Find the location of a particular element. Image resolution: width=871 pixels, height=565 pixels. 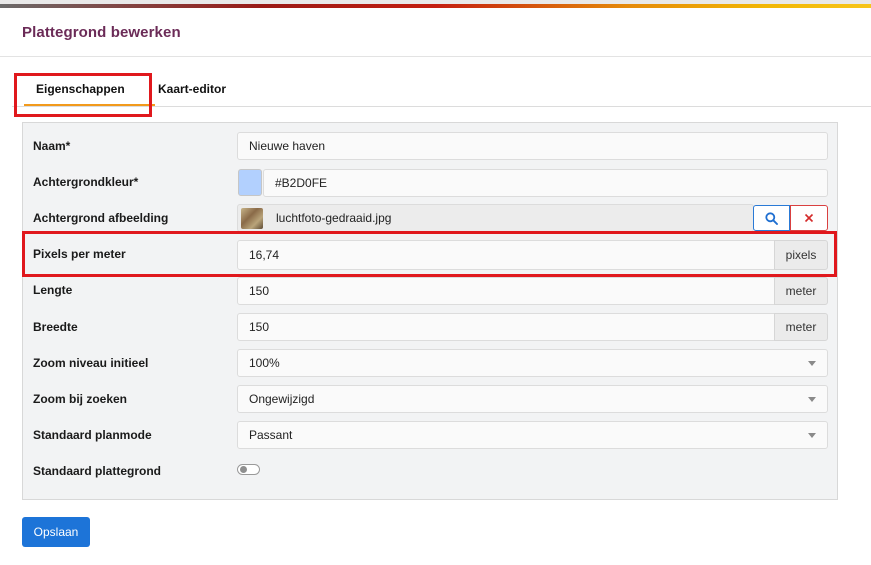

close-icon is located at coordinates (809, 218).